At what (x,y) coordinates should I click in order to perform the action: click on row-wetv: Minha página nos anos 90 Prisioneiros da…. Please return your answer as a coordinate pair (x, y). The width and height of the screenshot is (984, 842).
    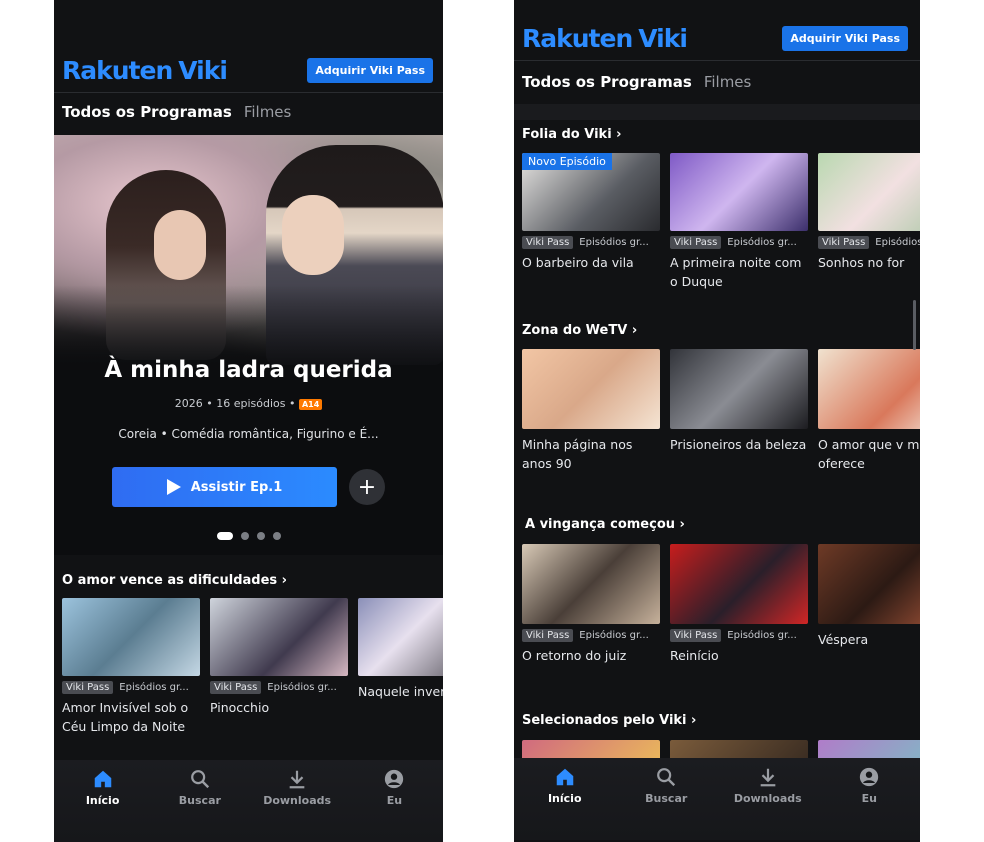
    Looking at the image, I should click on (721, 411).